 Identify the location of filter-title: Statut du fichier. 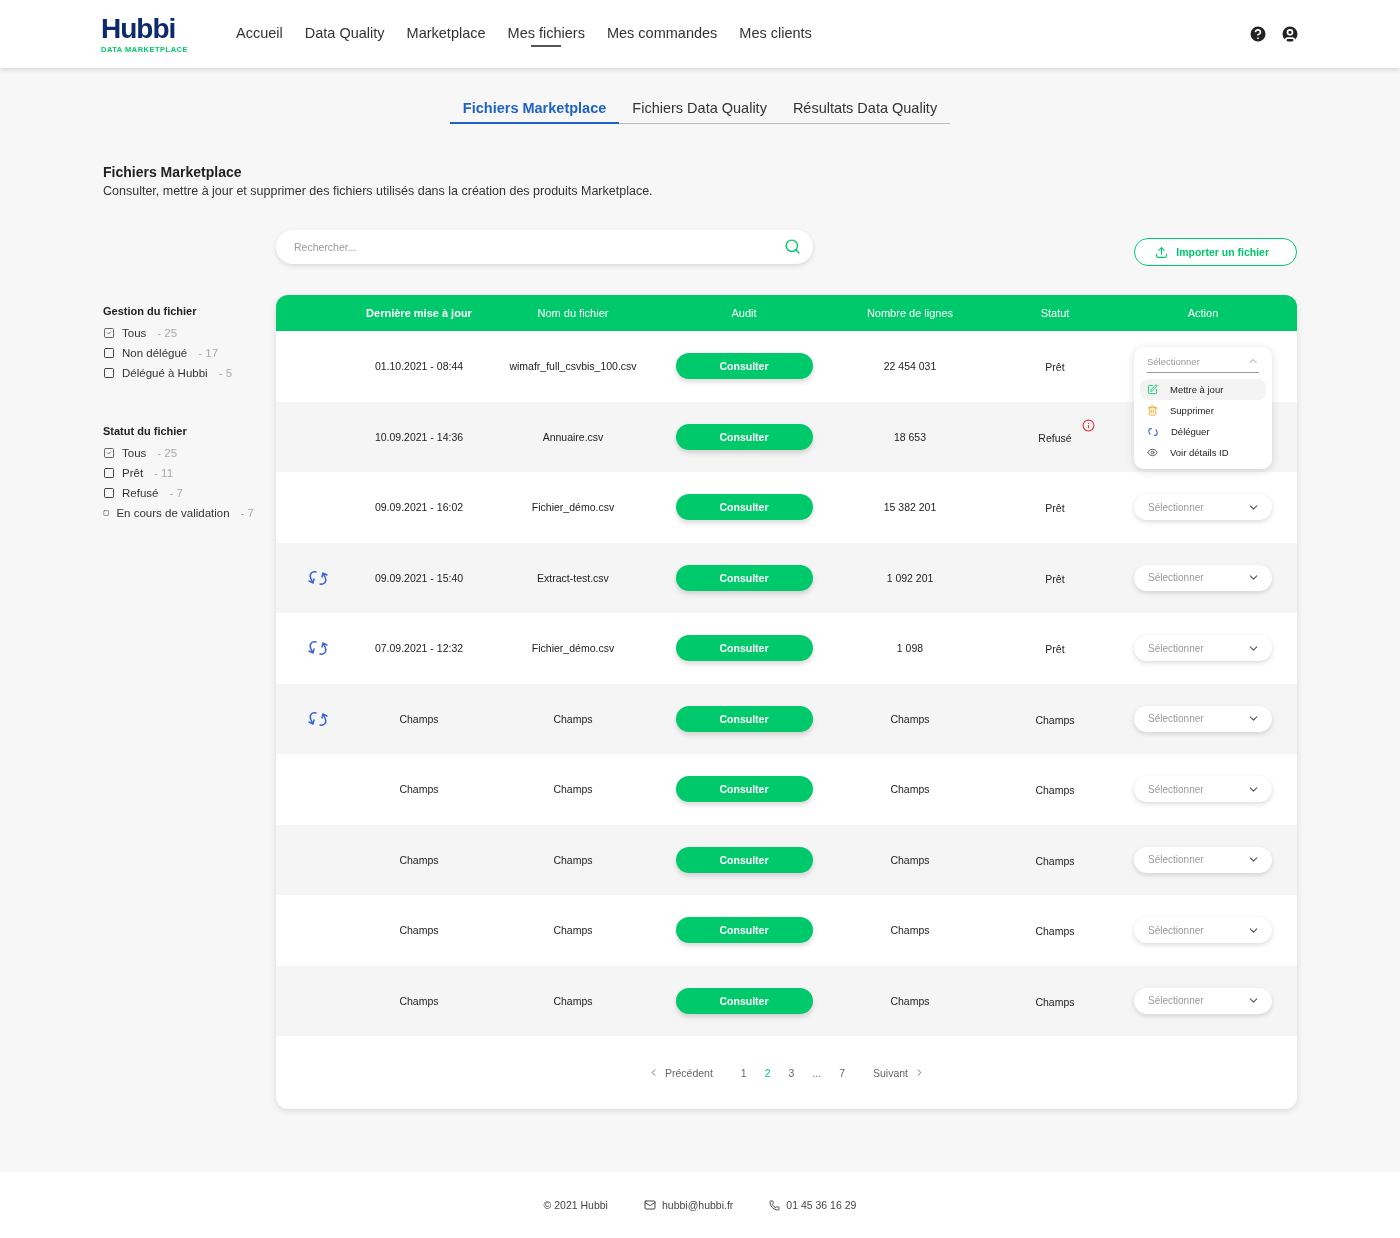
(145, 431).